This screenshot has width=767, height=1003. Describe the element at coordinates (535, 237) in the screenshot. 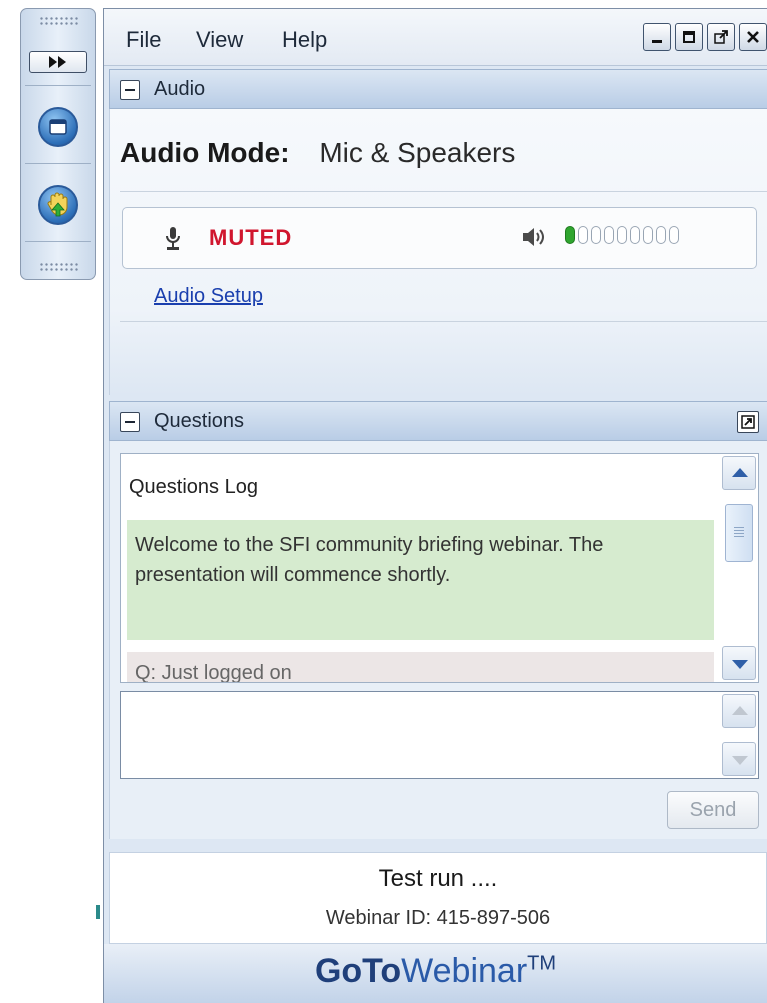

I see `speaker-icon` at that location.